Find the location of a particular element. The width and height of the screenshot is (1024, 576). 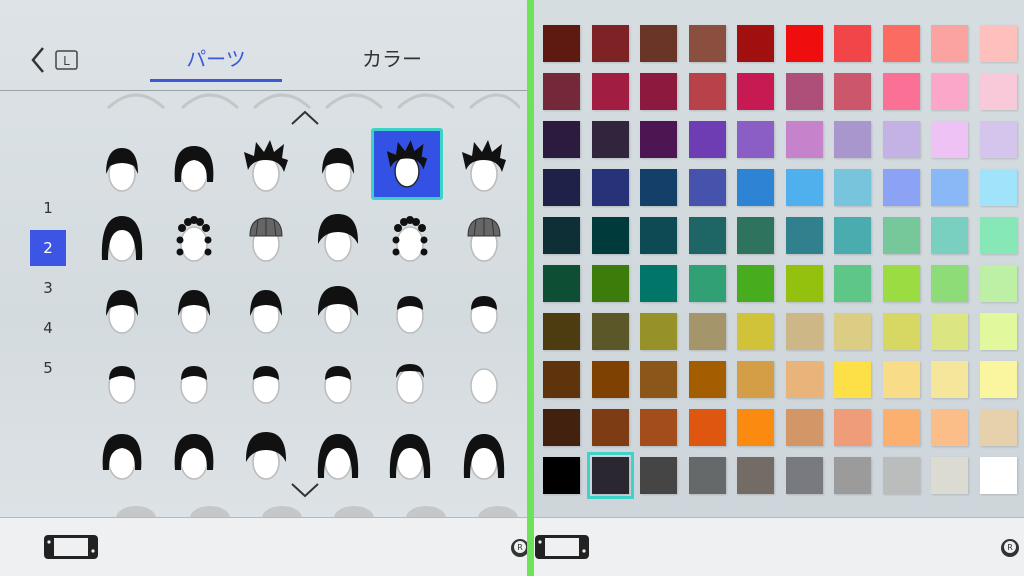

color-swatch-r3-c9 is located at coordinates (998, 187).